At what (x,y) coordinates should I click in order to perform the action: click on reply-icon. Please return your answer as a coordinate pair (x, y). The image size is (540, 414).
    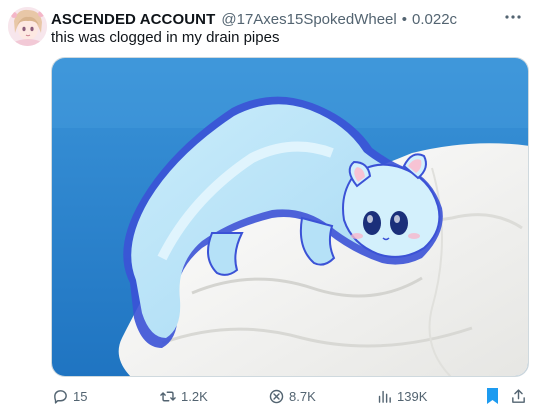
    Looking at the image, I should click on (60, 396).